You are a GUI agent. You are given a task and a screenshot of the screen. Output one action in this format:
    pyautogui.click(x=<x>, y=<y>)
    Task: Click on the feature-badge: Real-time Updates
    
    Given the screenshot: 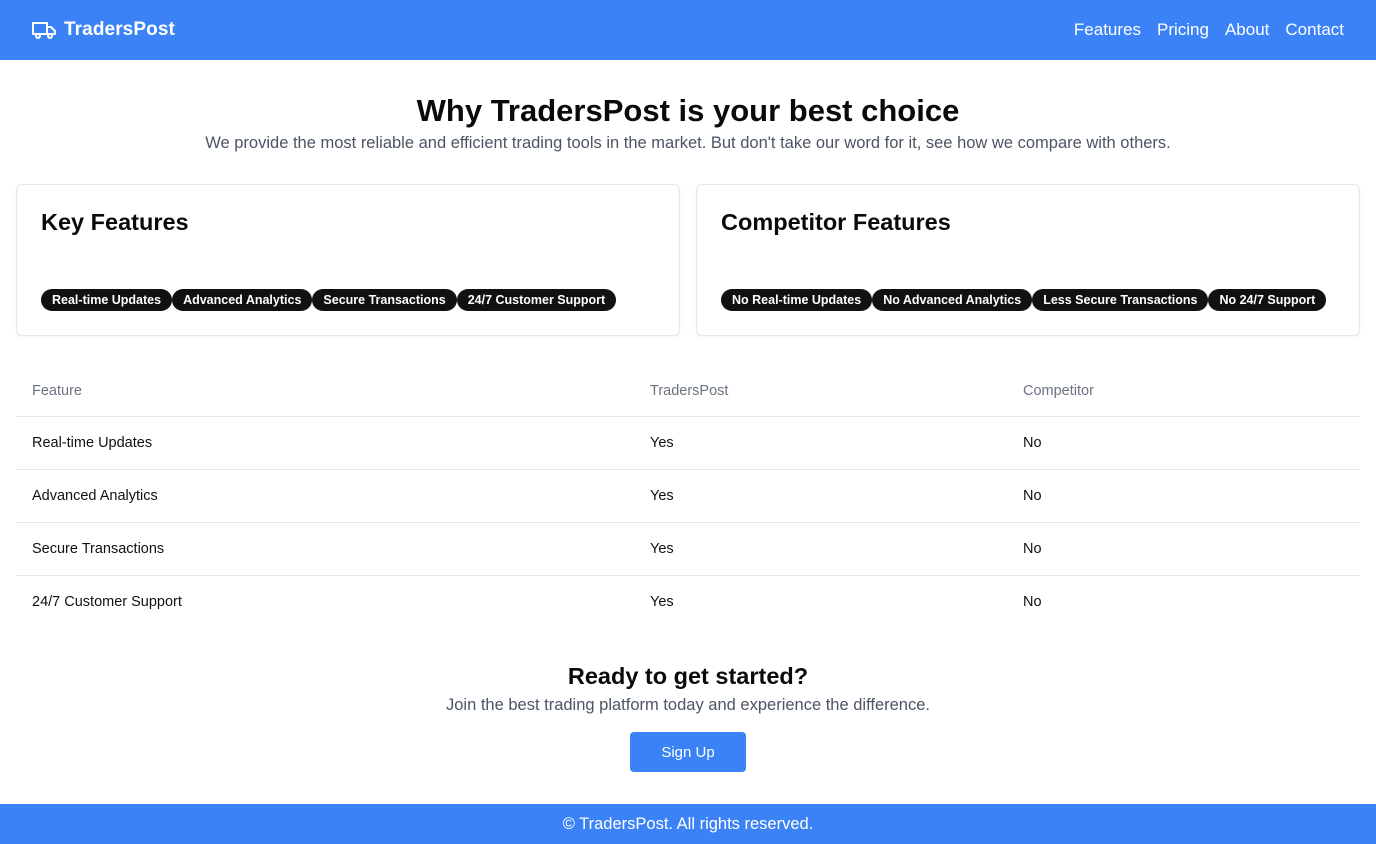 What is the action you would take?
    pyautogui.click(x=107, y=300)
    